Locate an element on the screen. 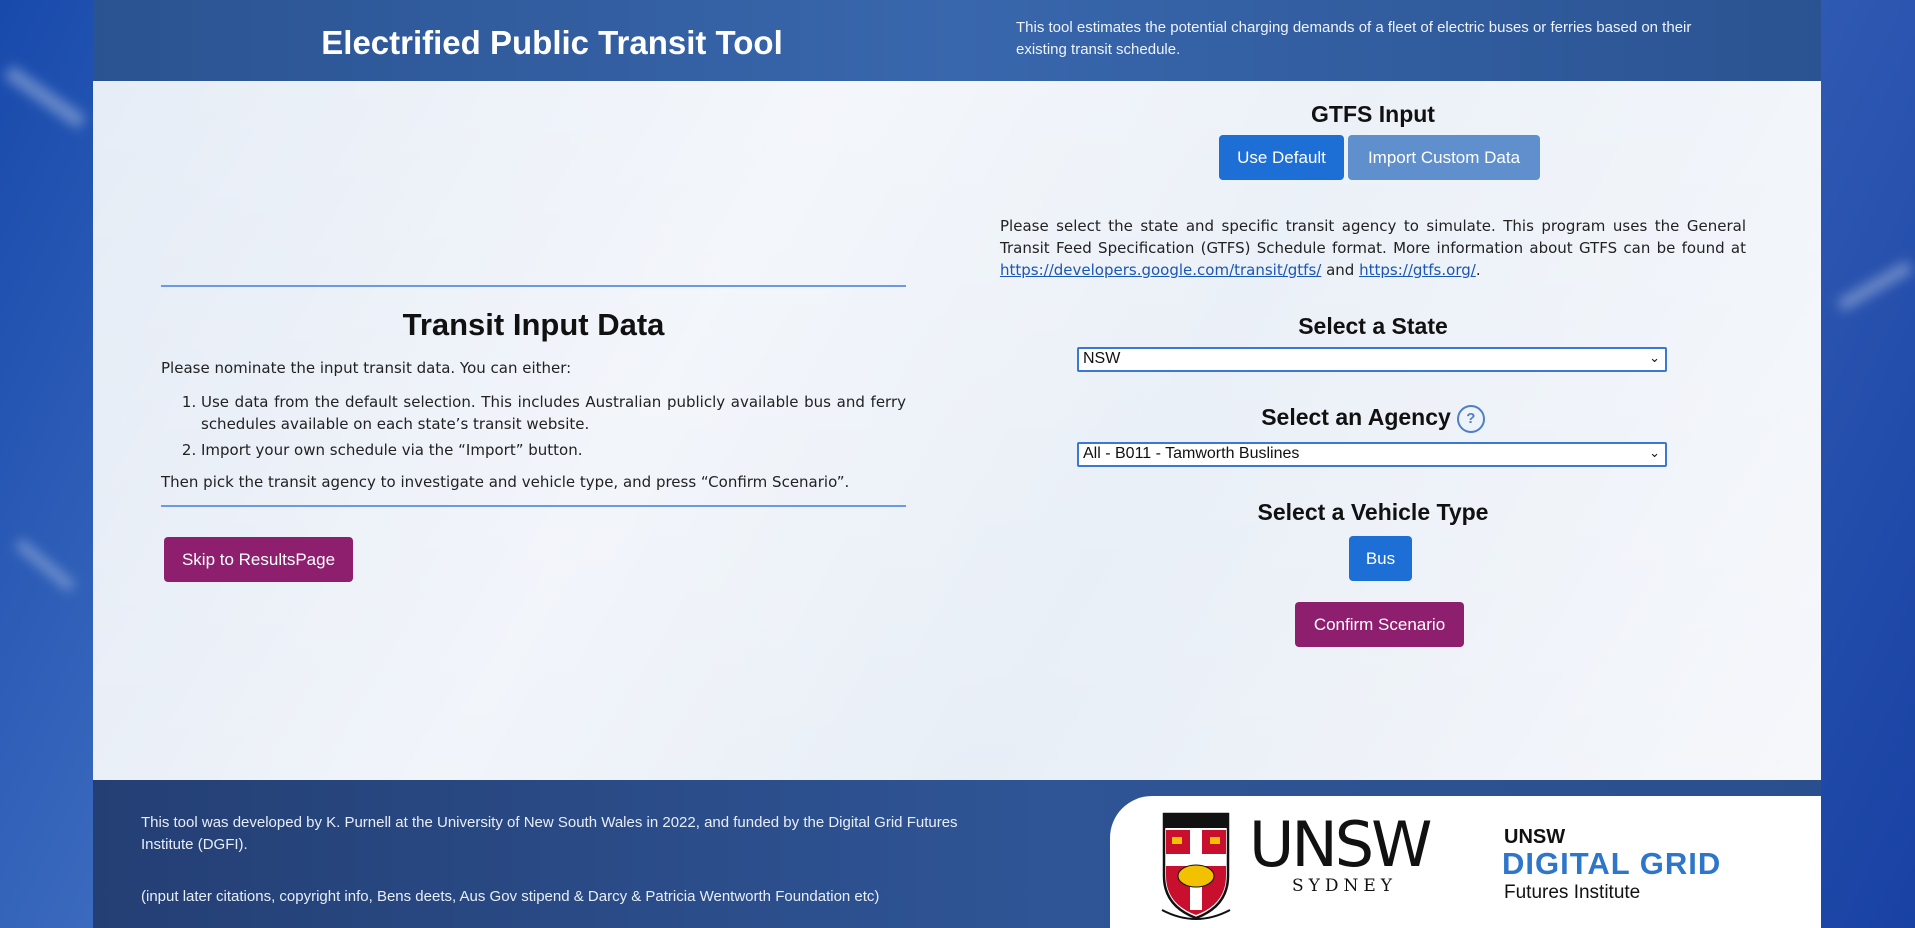 The image size is (1915, 928). divider-top is located at coordinates (533, 286).